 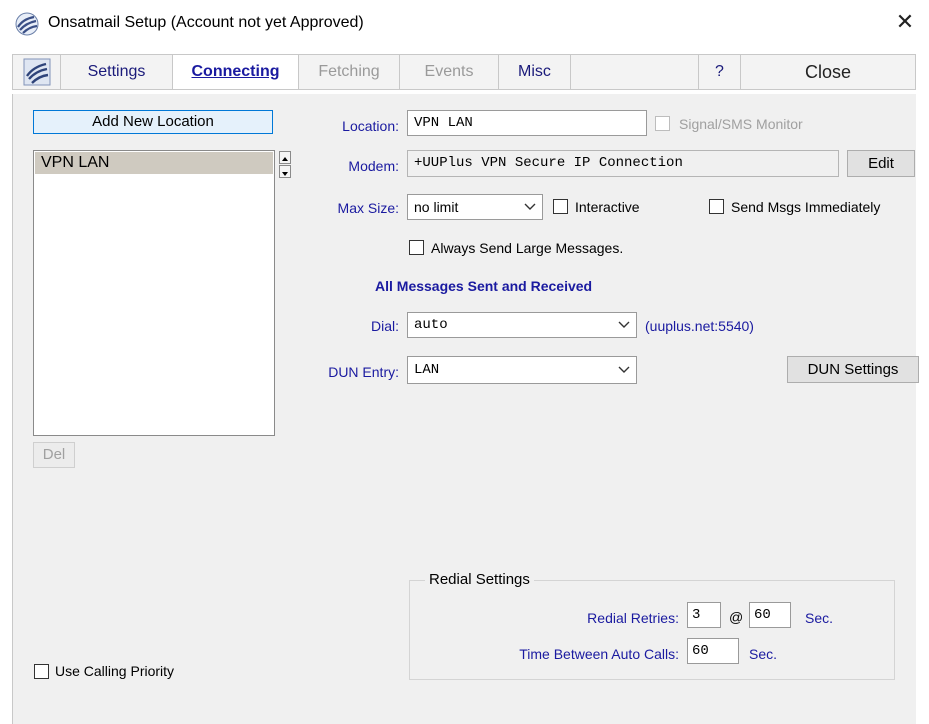 I want to click on dun-settings-button: DUN Settings, so click(x=853, y=369).